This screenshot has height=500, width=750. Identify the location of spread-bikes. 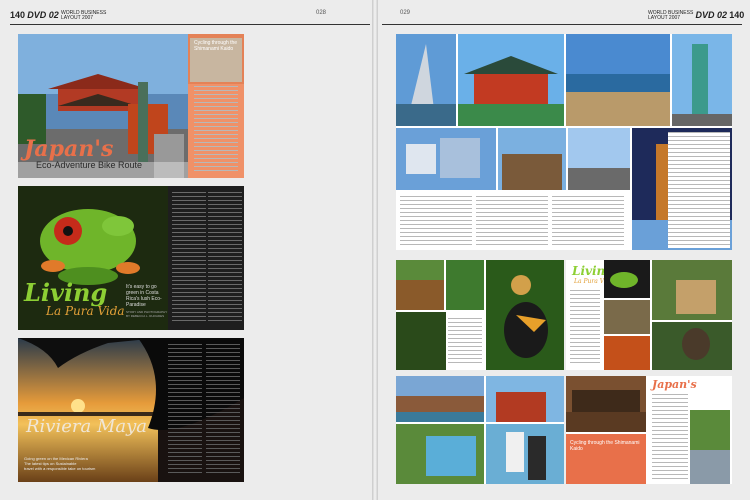
(480, 430).